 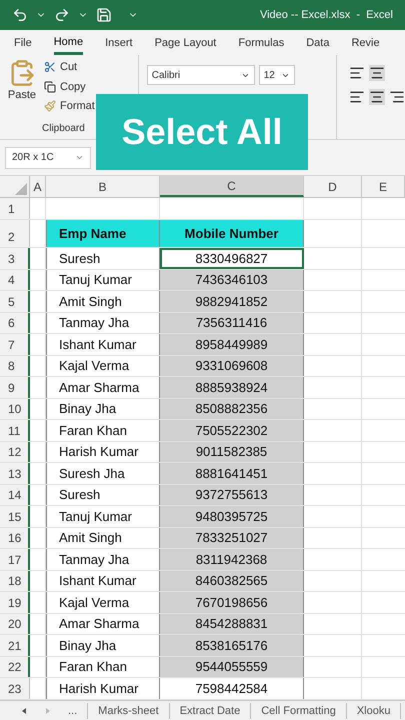 I want to click on row-header: 16, so click(x=15, y=538).